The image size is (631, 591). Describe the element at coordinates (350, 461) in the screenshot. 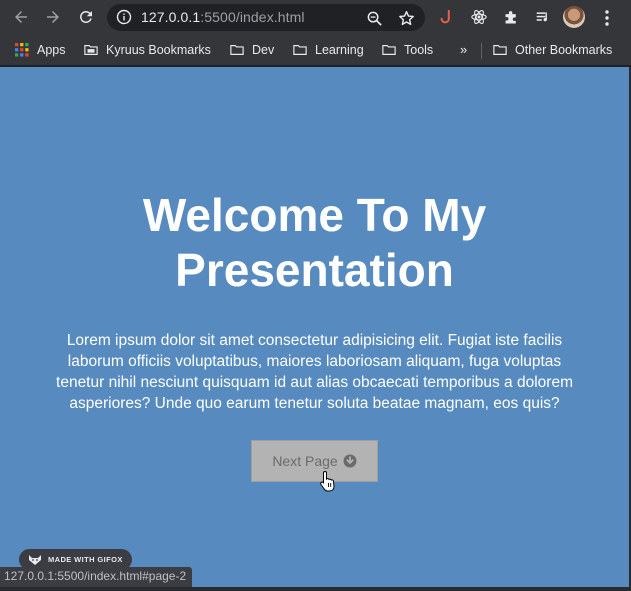

I see `arrow-down-circle-icon` at that location.